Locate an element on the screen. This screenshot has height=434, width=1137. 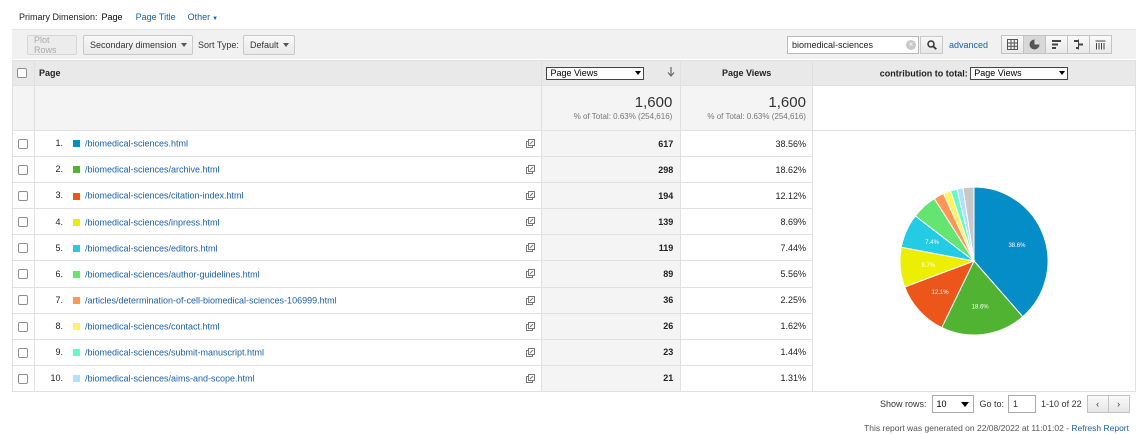
primary-dimension-other-label: Other is located at coordinates (199, 17).